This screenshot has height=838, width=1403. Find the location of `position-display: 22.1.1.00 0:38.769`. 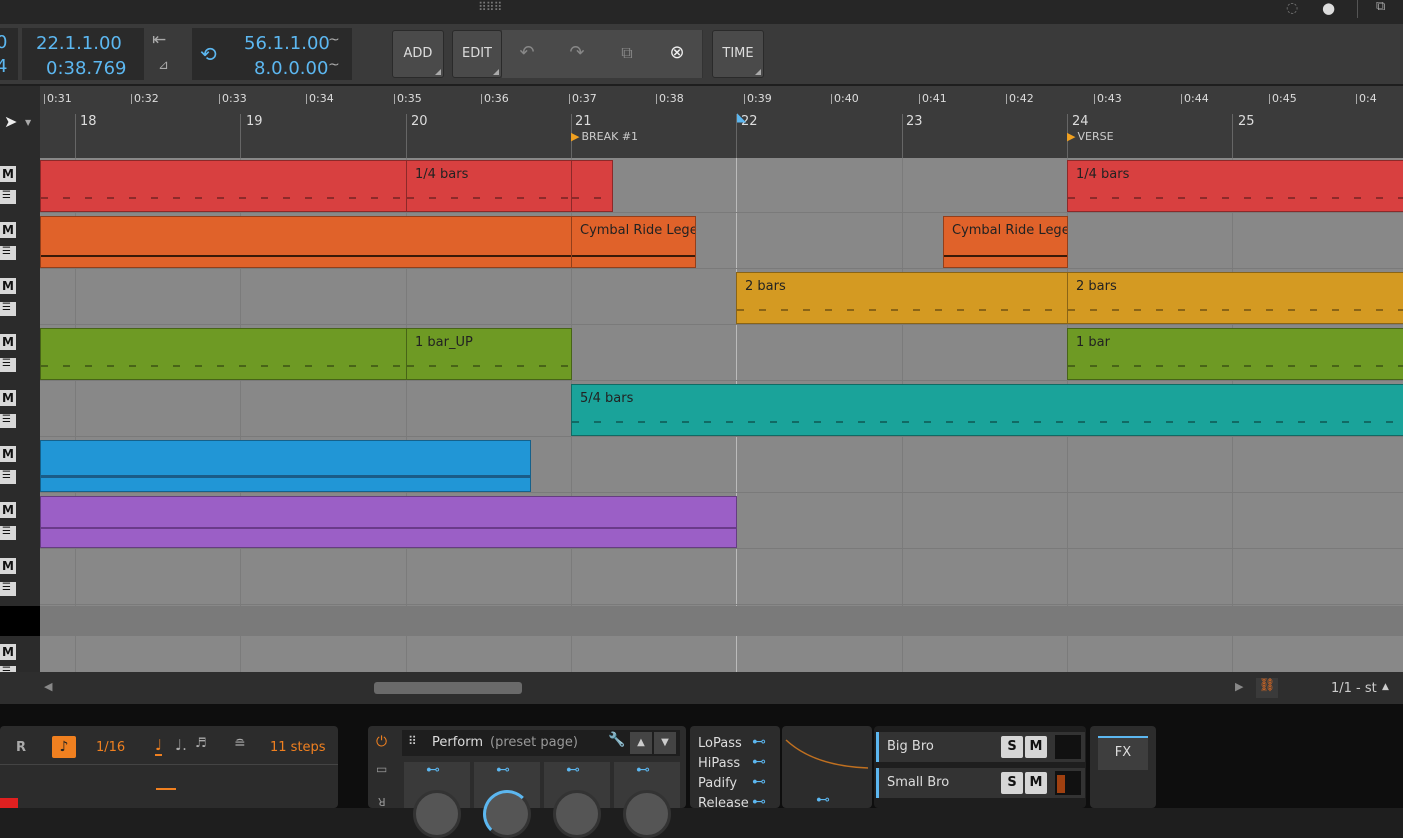

position-display: 22.1.1.00 0:38.769 is located at coordinates (83, 54).